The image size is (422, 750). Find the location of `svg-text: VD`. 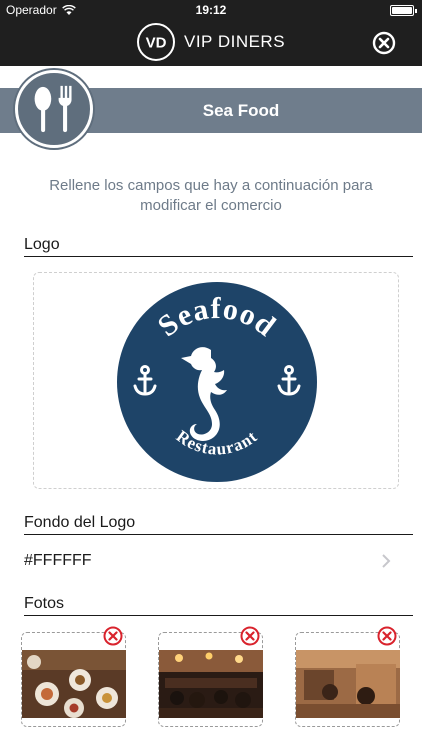

svg-text: VD is located at coordinates (156, 43).